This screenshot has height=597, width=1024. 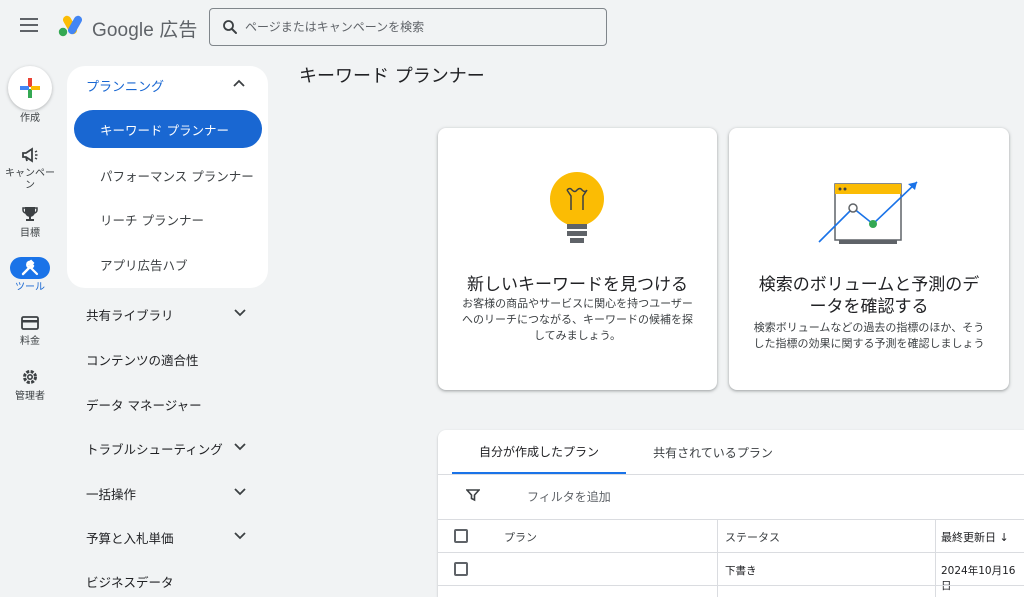 What do you see at coordinates (741, 571) in the screenshot?
I see `status-cell: 下書き` at bounding box center [741, 571].